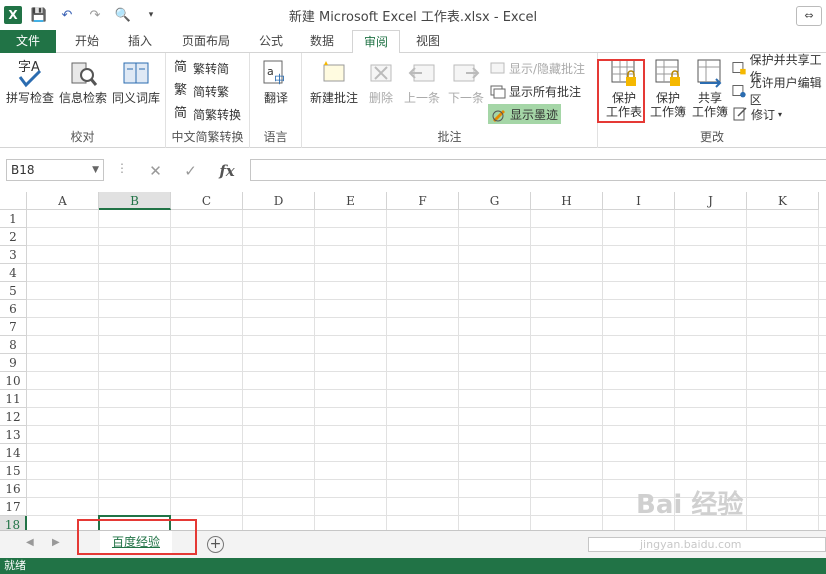  I want to click on share-workbook-icon, so click(709, 73).